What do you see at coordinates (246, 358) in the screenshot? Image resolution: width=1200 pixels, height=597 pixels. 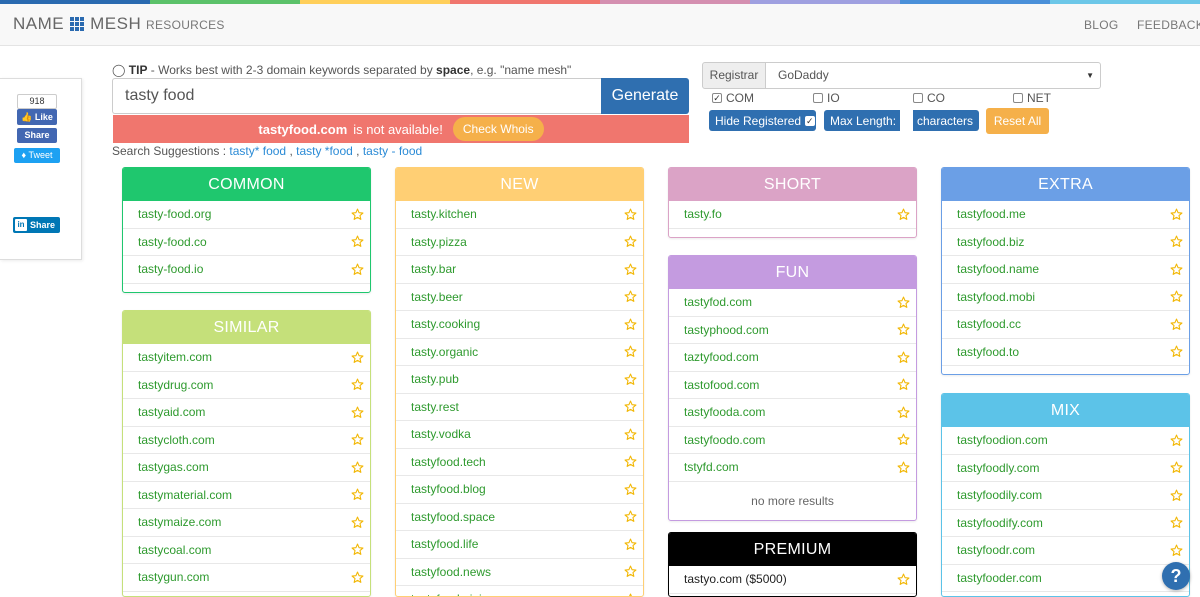 I see `domain-row: tastyitem.com` at bounding box center [246, 358].